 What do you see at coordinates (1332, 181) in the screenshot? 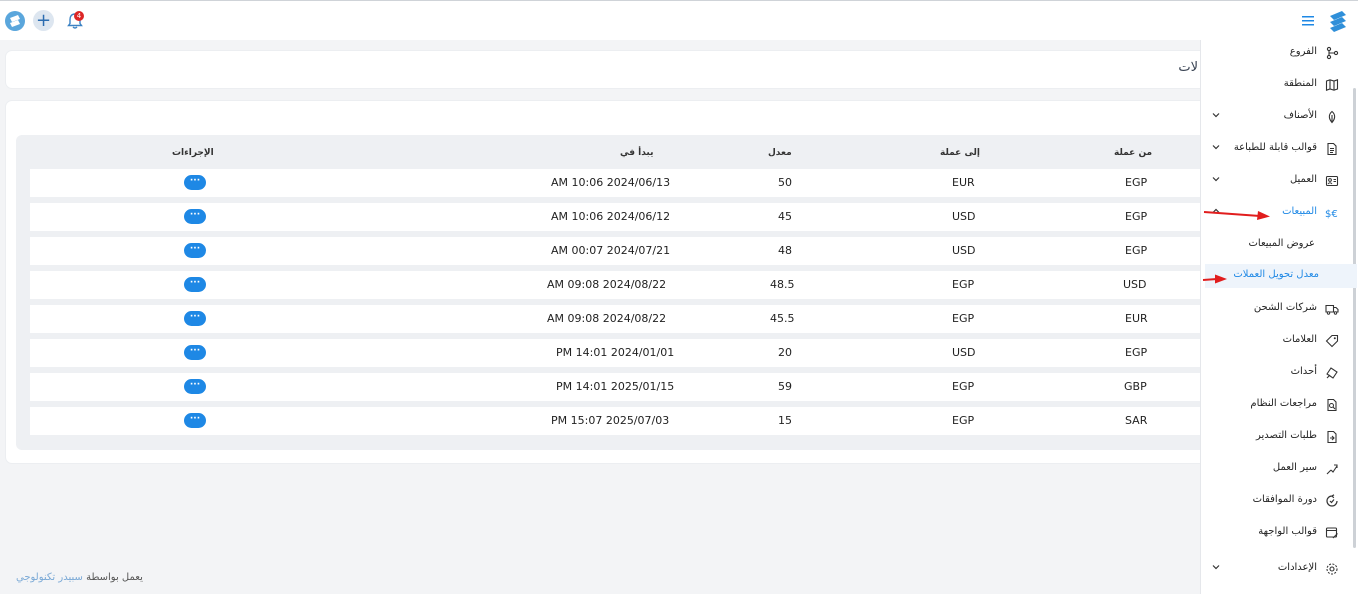
I see `customer-icon` at bounding box center [1332, 181].